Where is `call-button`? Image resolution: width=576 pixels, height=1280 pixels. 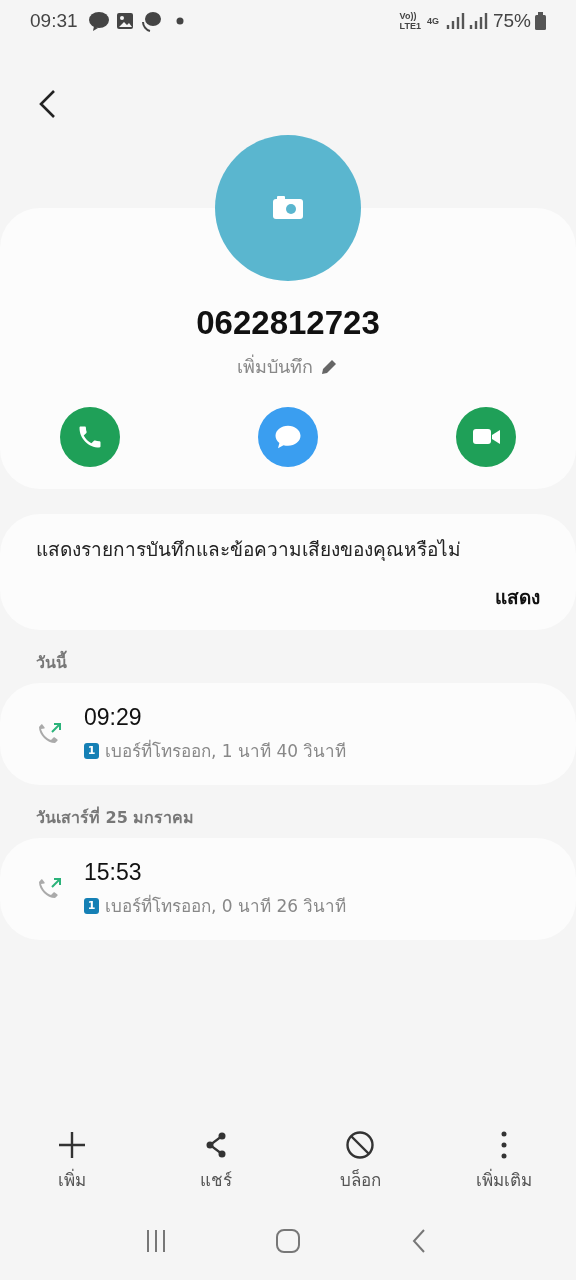
call-button is located at coordinates (90, 437).